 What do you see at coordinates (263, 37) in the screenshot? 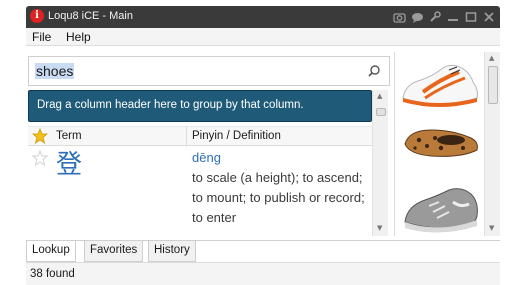
I see `menu-bar: File Help` at bounding box center [263, 37].